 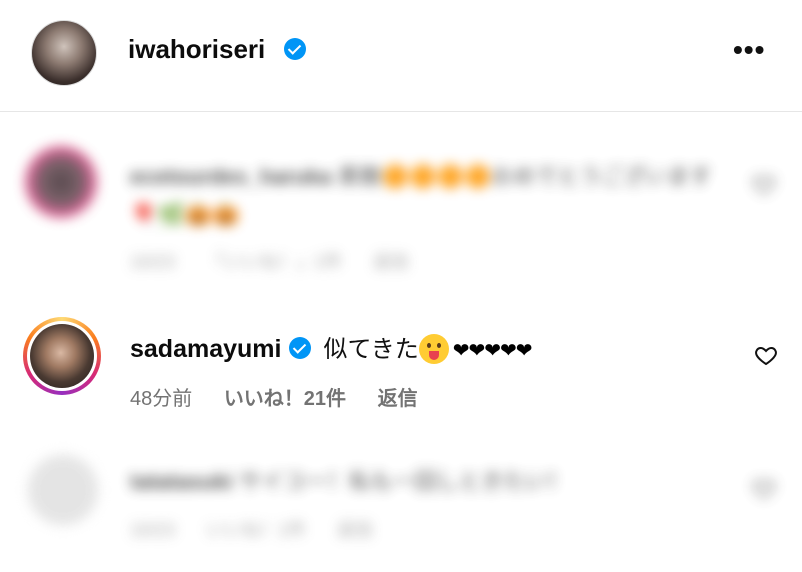 I want to click on comment-meta: 48分前 いいね！21件 返信, so click(x=287, y=396).